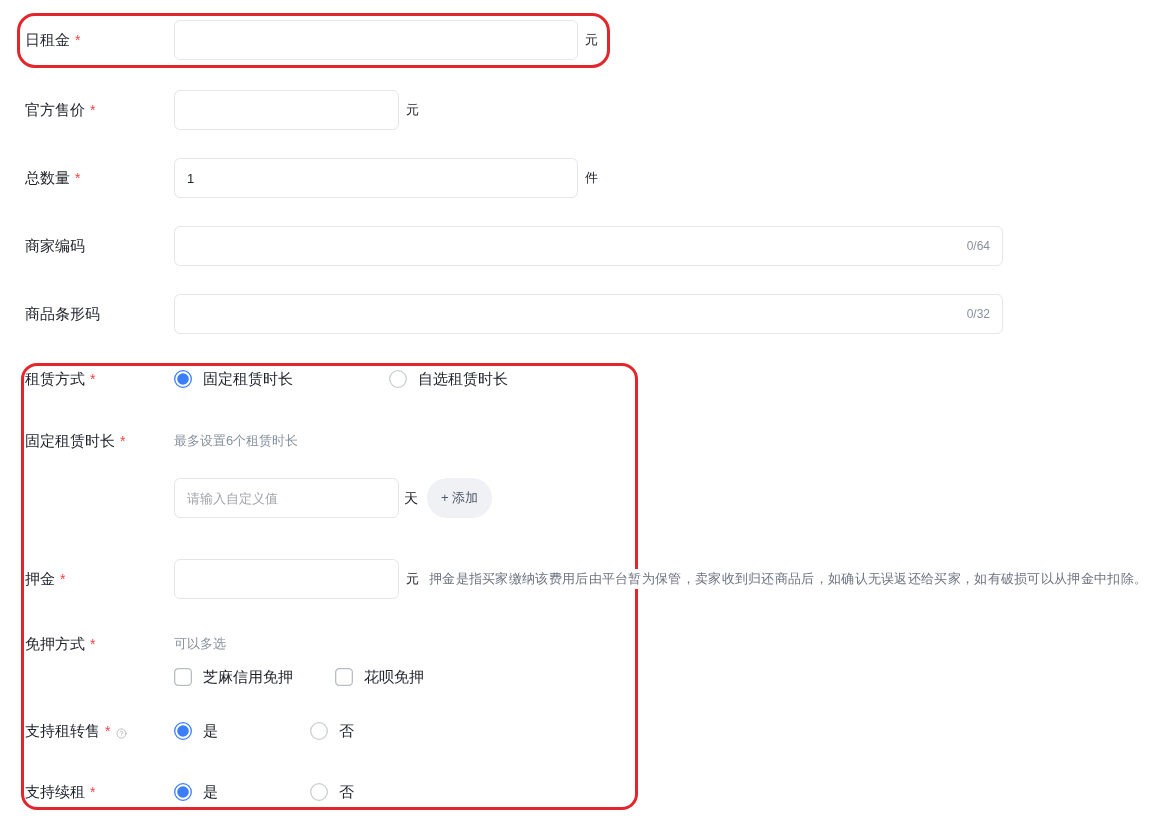  I want to click on add-button: + 添加, so click(460, 498).